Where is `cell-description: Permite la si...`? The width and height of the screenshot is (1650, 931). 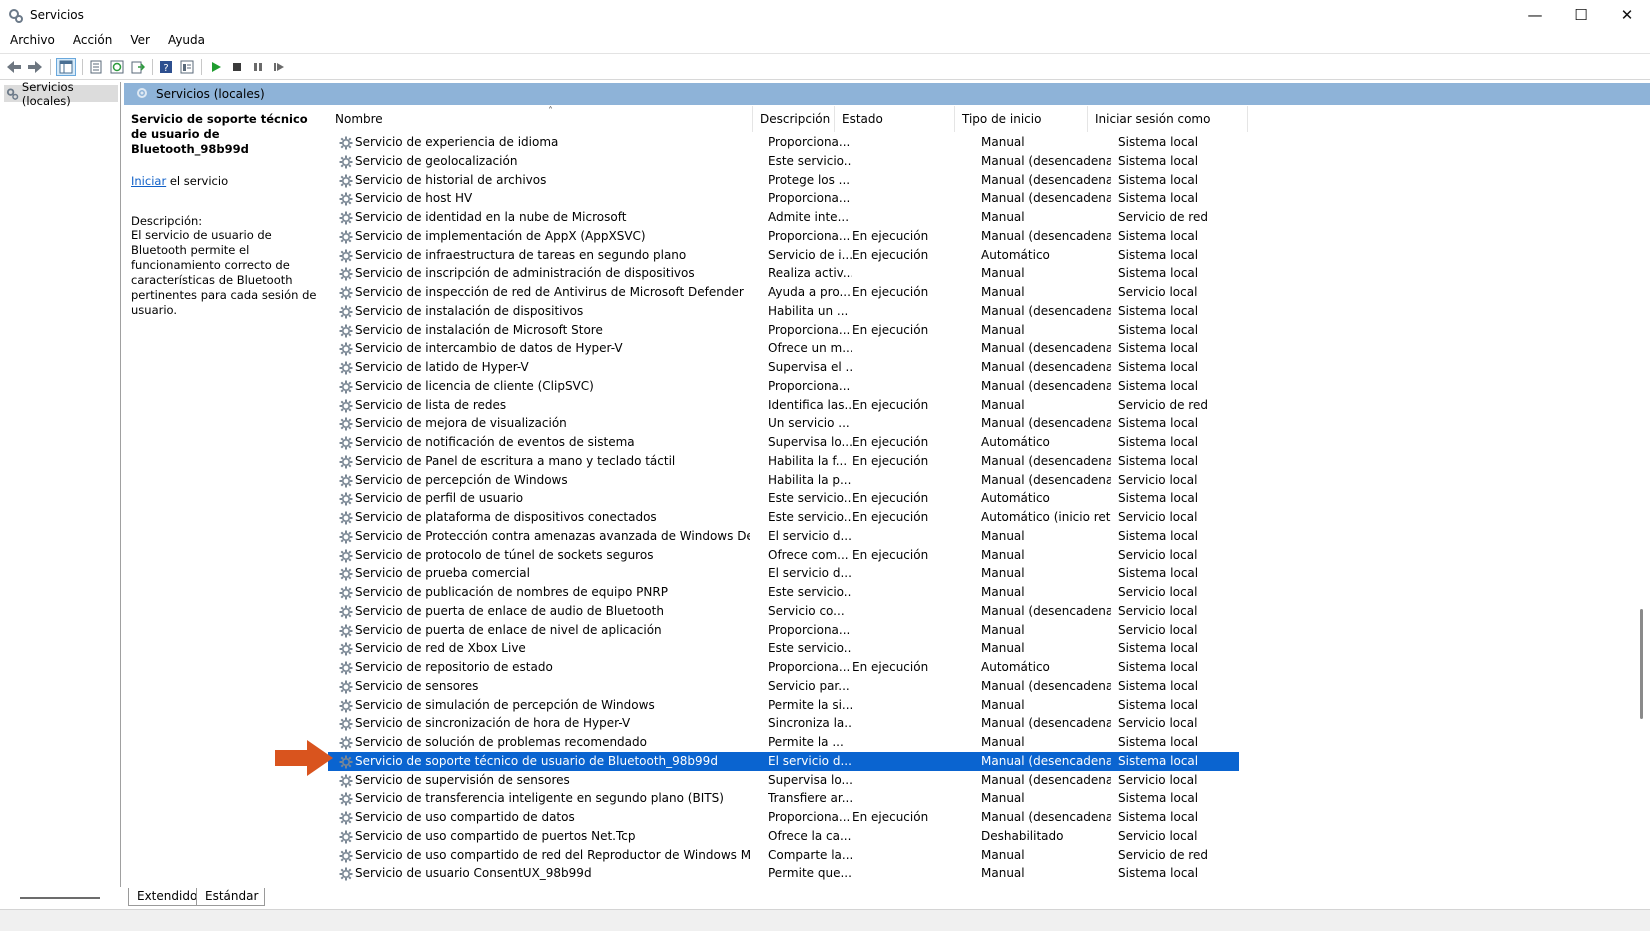 cell-description: Permite la si... is located at coordinates (810, 704).